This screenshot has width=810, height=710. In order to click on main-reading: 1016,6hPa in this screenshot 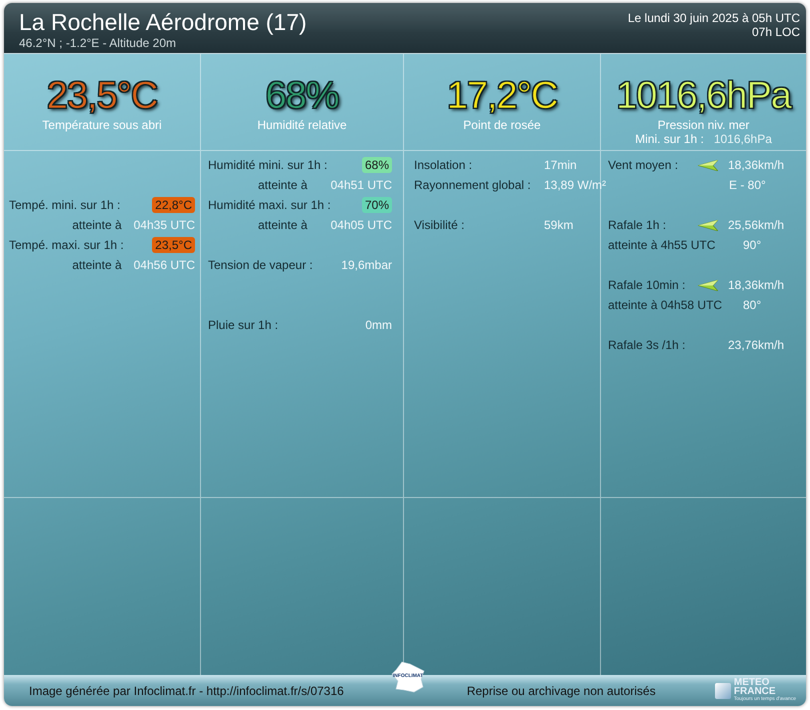, I will do `click(703, 96)`.